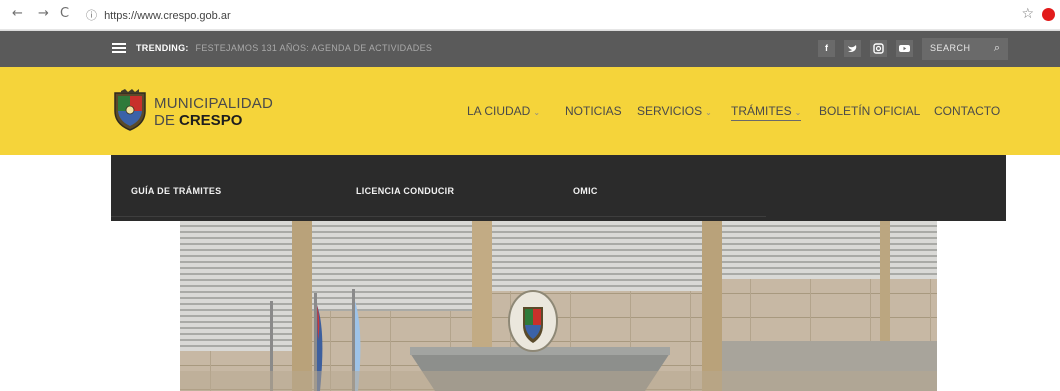 The height and width of the screenshot is (391, 1060). I want to click on site-info-icon: ⓘ, so click(91, 16).